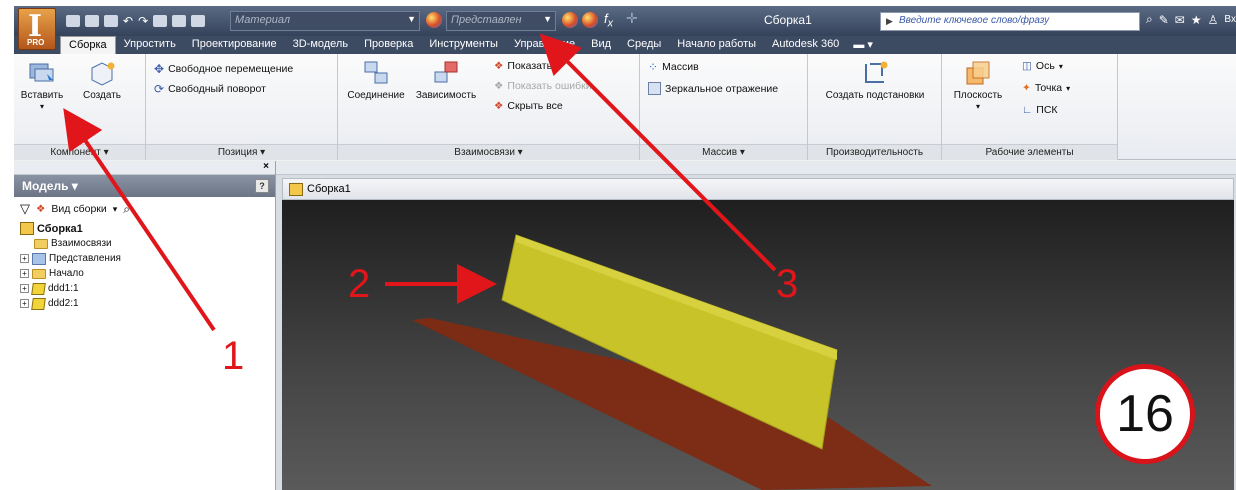 The height and width of the screenshot is (490, 1236). Describe the element at coordinates (1196, 20) in the screenshot. I see `star-icon: ★` at that location.